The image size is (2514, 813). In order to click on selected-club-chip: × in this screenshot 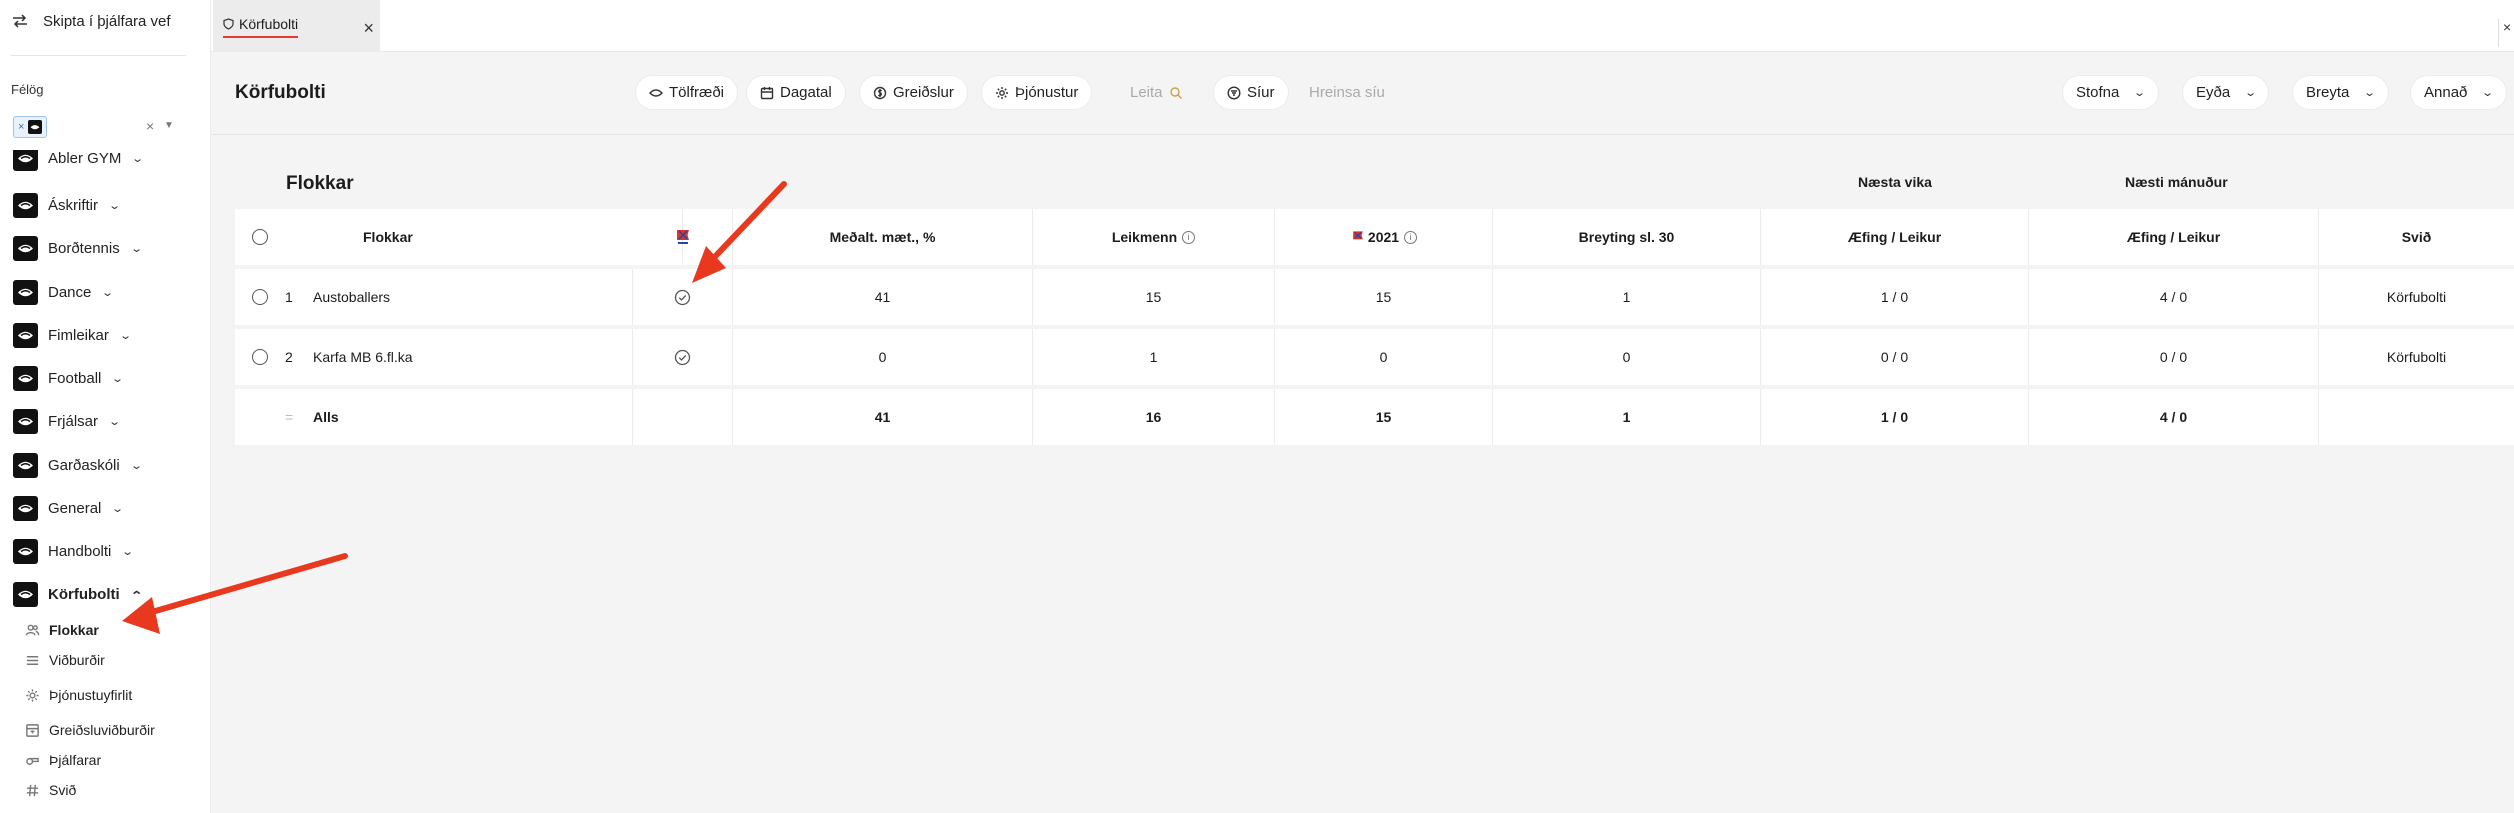, I will do `click(30, 127)`.